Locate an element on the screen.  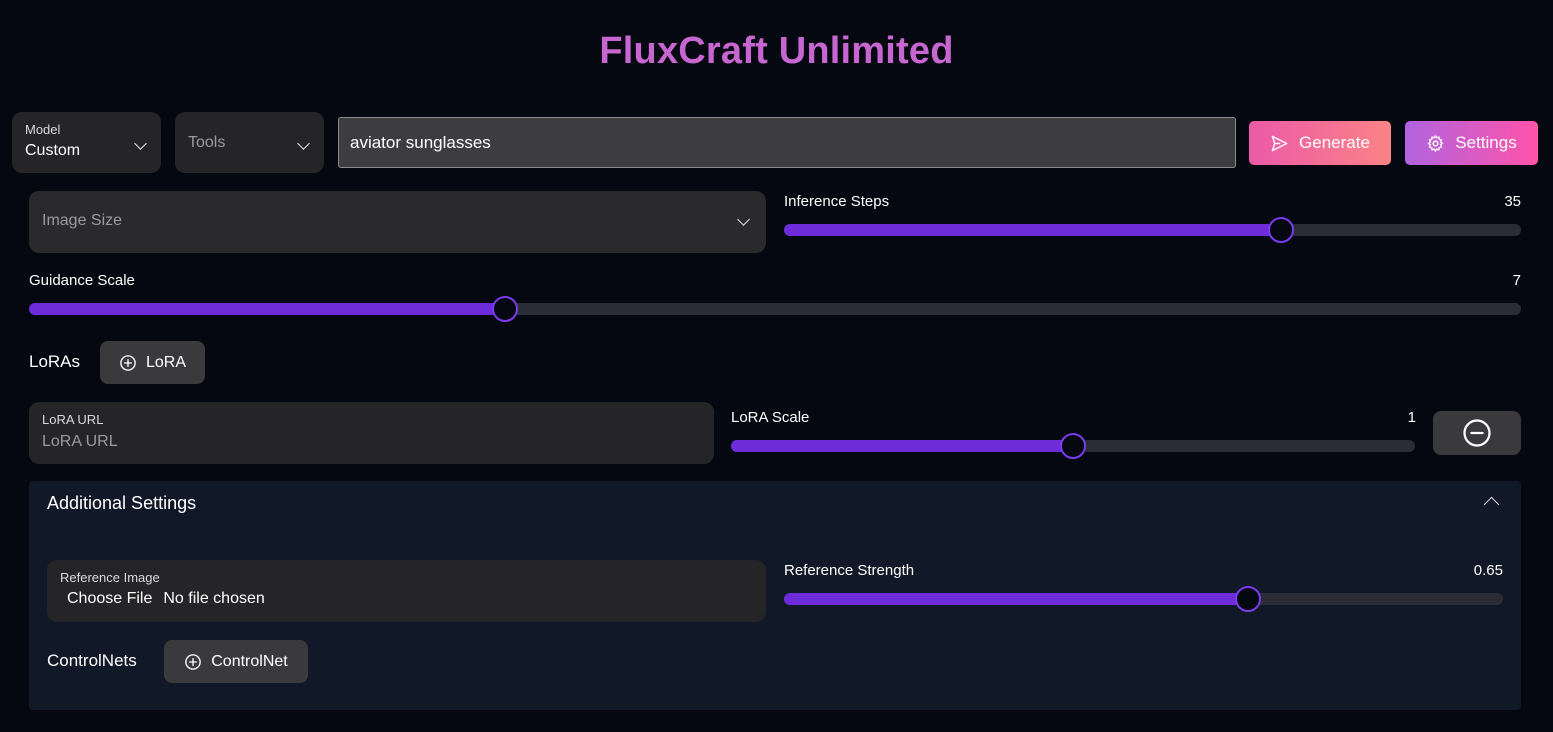
lora-scale-slider is located at coordinates (1073, 446).